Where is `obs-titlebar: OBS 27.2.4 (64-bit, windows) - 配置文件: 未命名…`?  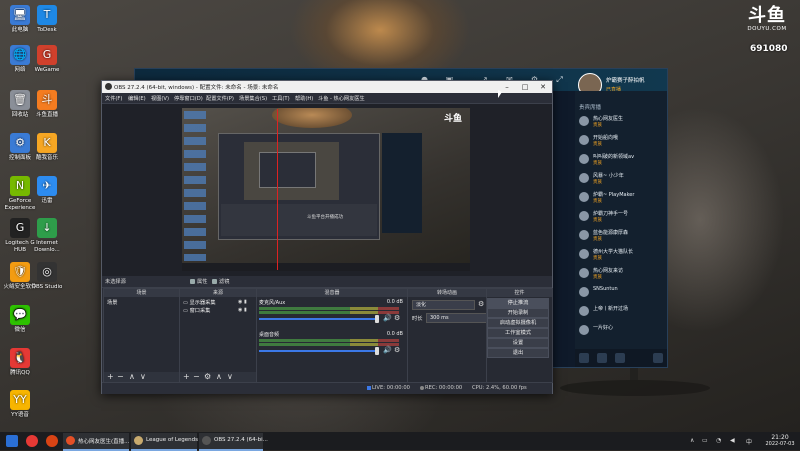
obs-titlebar: OBS 27.2.4 (64-bit, windows) - 配置文件: 未命名… is located at coordinates (327, 87).